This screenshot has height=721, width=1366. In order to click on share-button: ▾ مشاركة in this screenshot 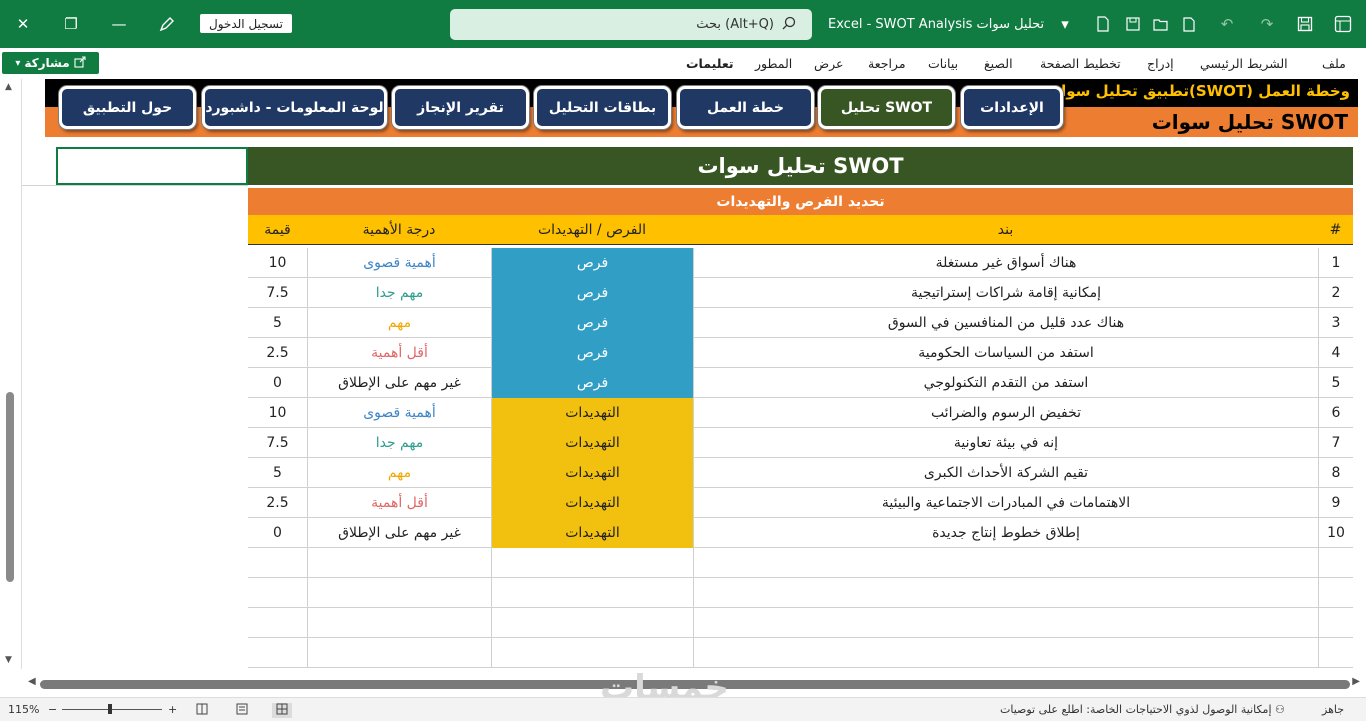, I will do `click(50, 63)`.